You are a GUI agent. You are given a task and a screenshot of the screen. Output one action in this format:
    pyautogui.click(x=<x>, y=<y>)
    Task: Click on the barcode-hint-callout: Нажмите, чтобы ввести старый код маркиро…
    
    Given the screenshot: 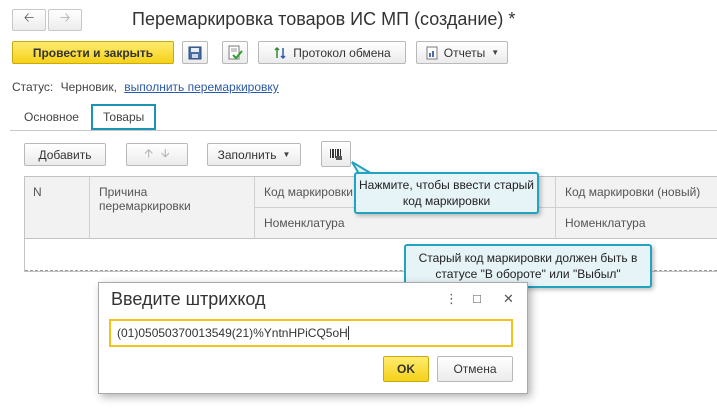 What is the action you would take?
    pyautogui.click(x=446, y=193)
    